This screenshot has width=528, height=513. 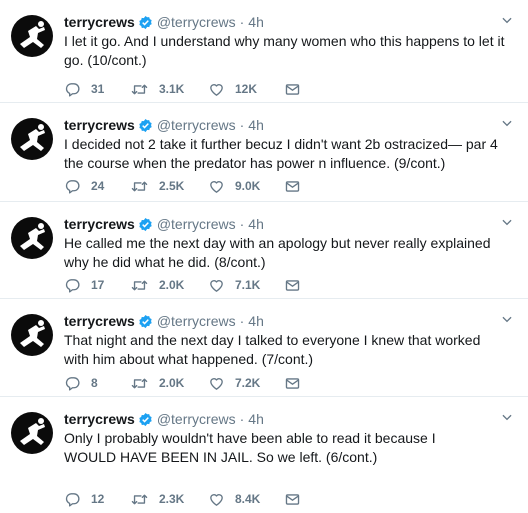 I want to click on like-button: 7.2K, so click(x=246, y=383).